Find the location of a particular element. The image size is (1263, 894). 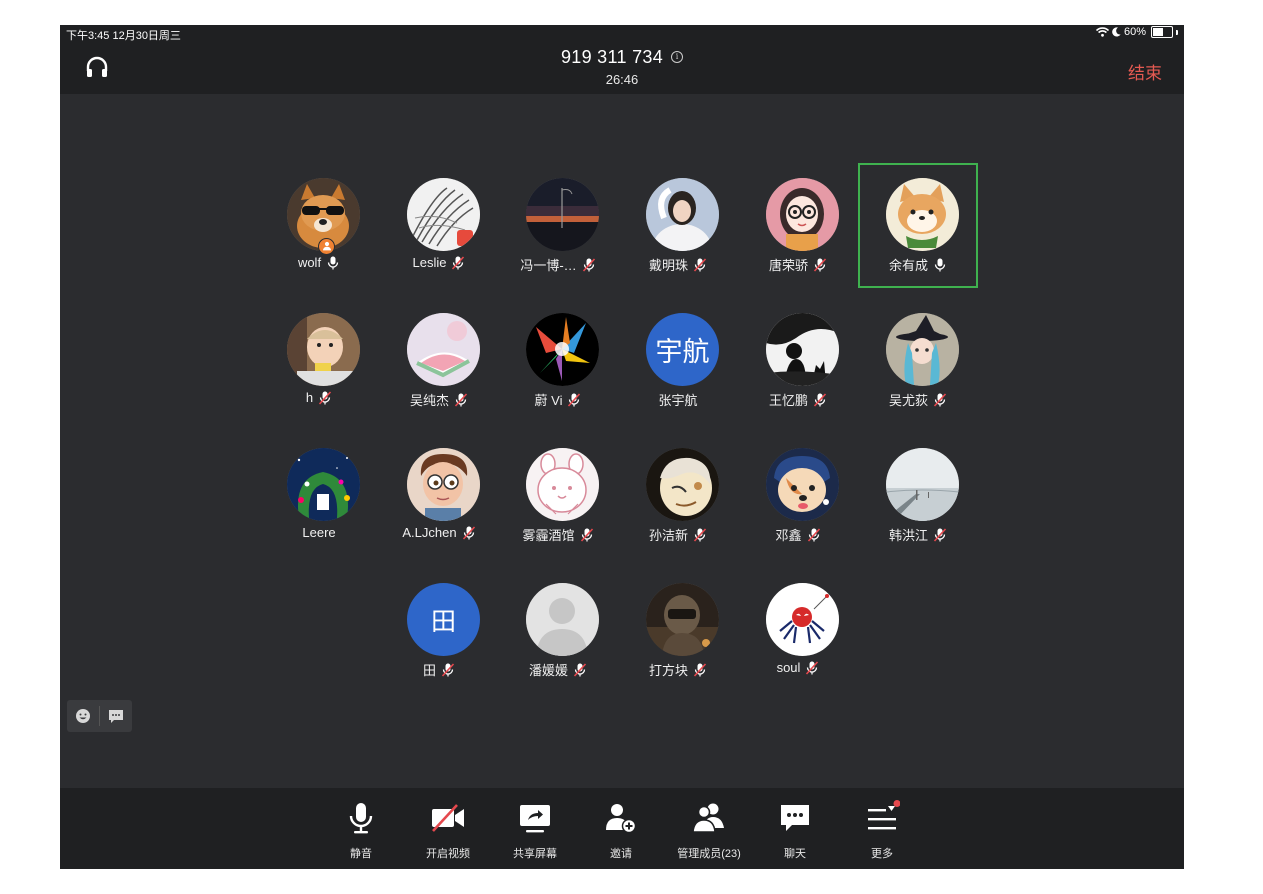

participant-name: 孙洁新 is located at coordinates (668, 535).